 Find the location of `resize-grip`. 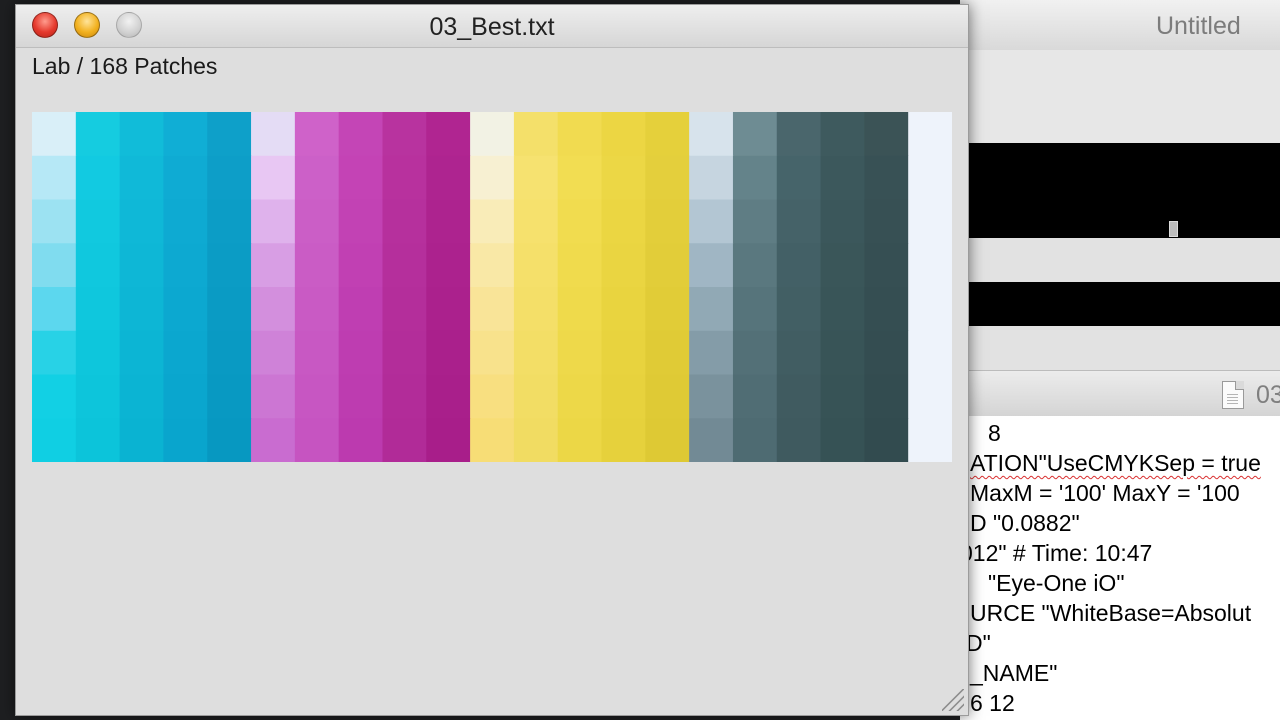

resize-grip is located at coordinates (953, 700).